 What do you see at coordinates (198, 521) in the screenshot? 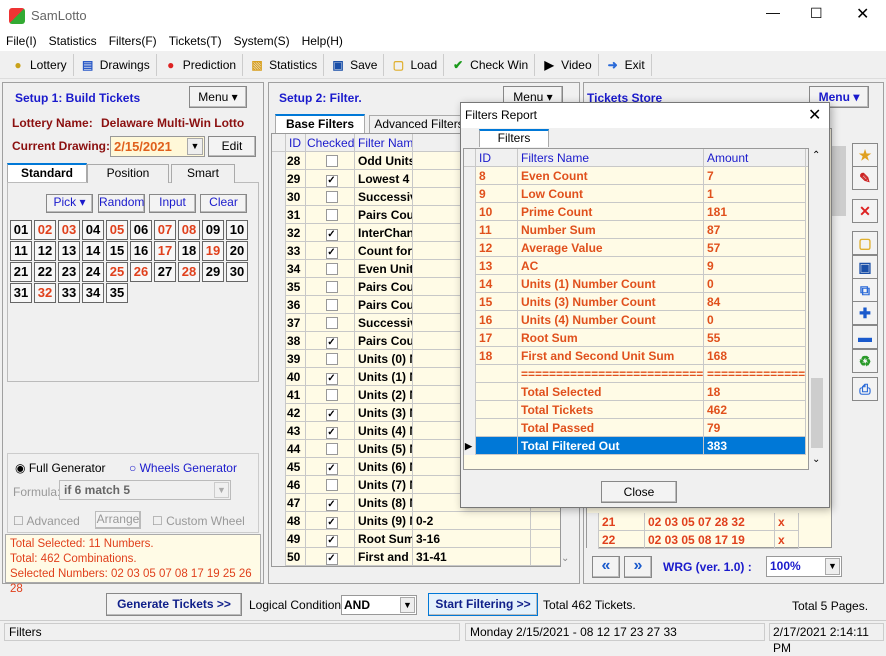
I see `custom-wheel-checkbox: ☐ Custom Wheel` at bounding box center [198, 521].